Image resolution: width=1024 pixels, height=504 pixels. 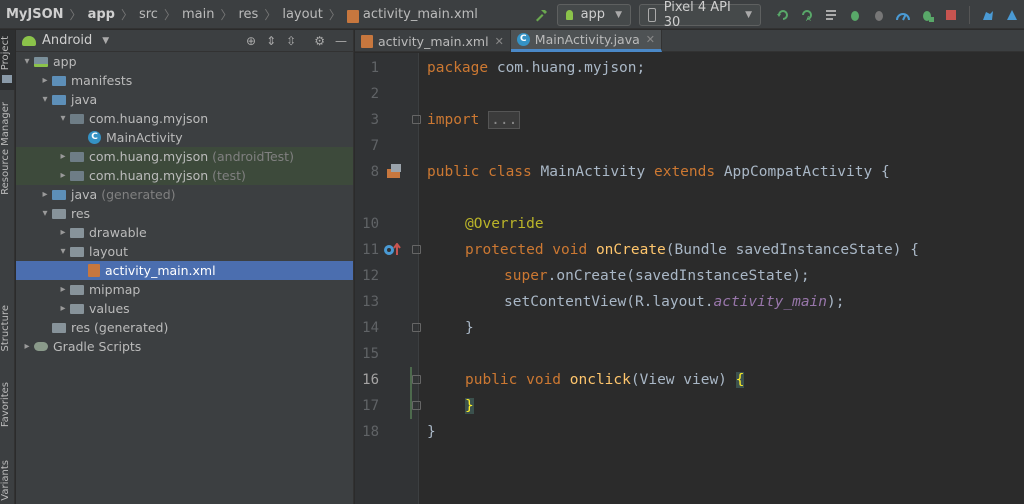 I want to click on line-number: 11, so click(x=370, y=250).